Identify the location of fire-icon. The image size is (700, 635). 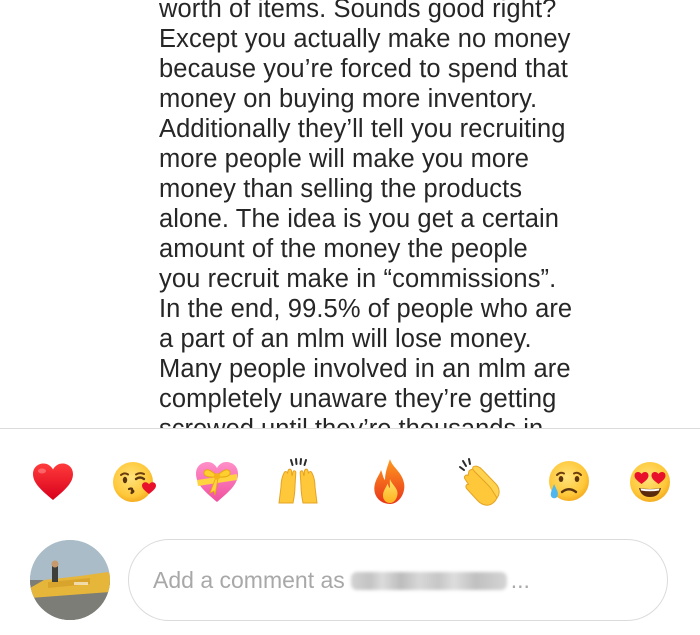
(389, 481).